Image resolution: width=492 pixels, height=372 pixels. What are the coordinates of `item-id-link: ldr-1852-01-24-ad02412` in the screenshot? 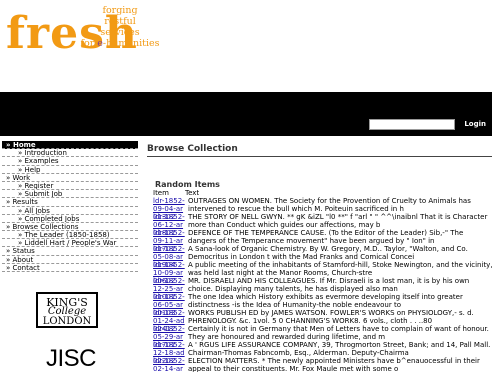 It's located at (170, 321).